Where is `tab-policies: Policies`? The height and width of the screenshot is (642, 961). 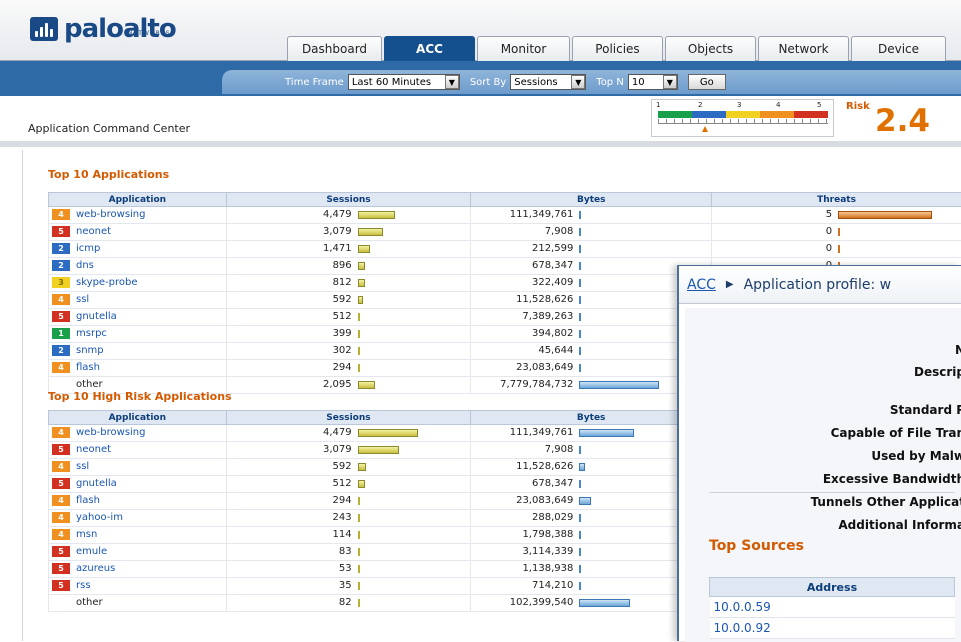 tab-policies: Policies is located at coordinates (617, 48).